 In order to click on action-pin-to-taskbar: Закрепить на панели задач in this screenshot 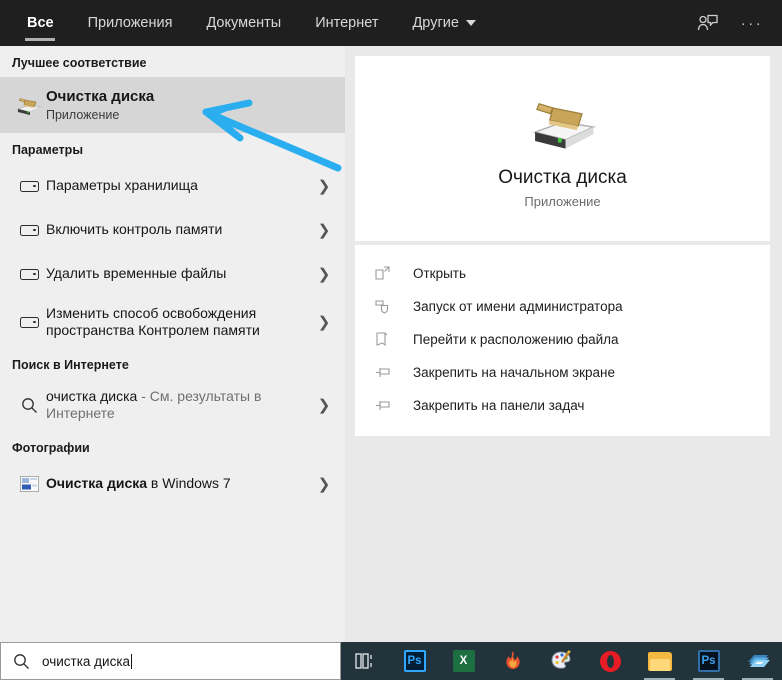, I will do `click(562, 405)`.